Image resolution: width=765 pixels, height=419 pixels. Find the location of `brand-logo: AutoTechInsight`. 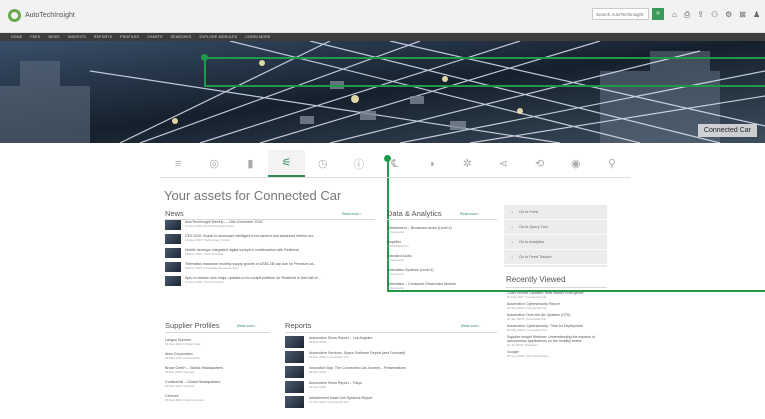

brand-logo: AutoTechInsight is located at coordinates (41, 15).